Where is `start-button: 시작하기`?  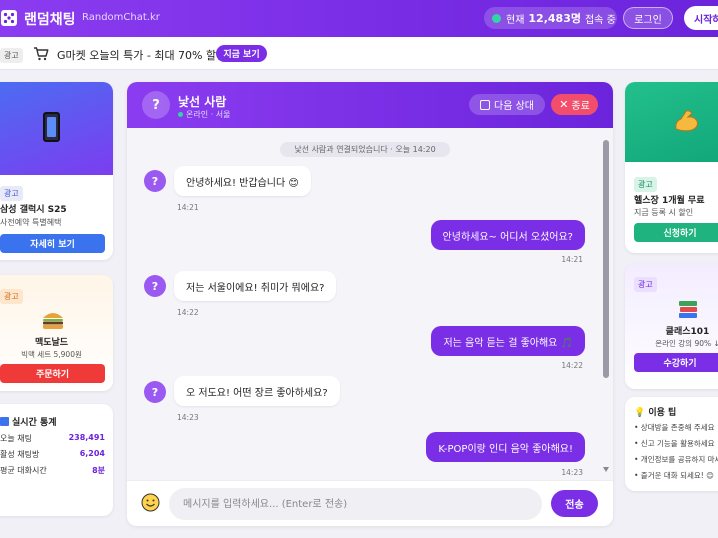 start-button: 시작하기 is located at coordinates (701, 18).